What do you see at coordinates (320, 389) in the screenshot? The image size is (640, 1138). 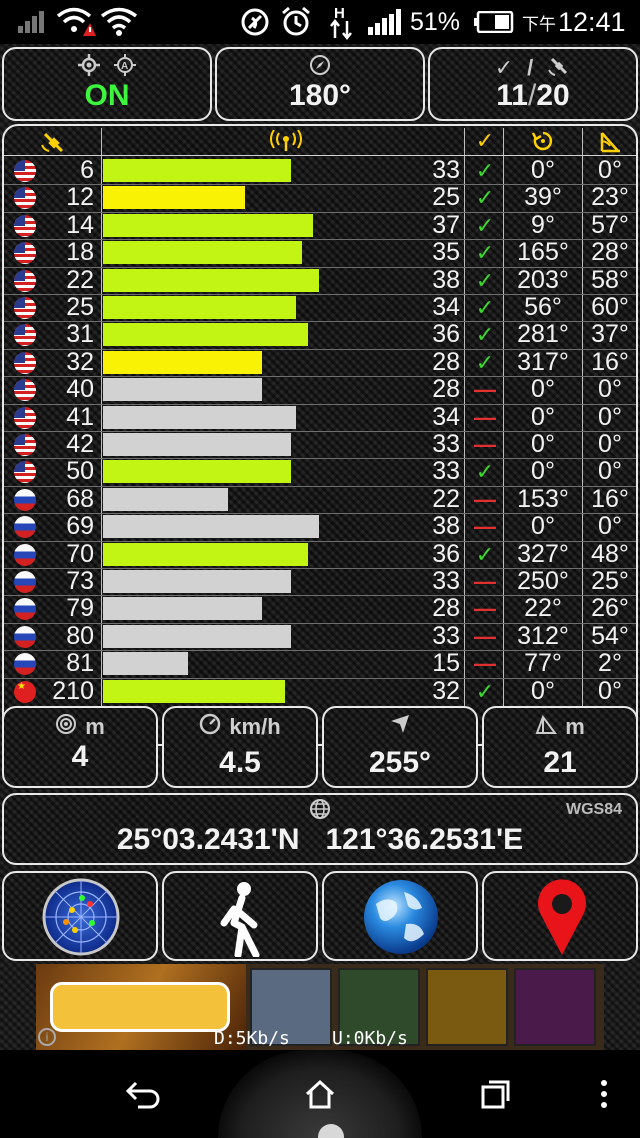 I see `satellite-row: 40 28 — 0° 0°` at bounding box center [320, 389].